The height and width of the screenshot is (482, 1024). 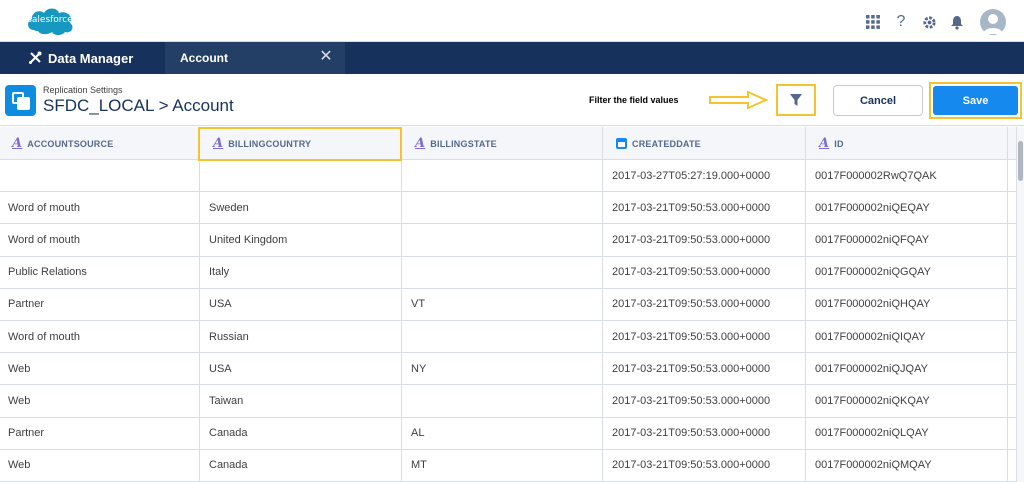 I want to click on column-label: BILLINGSTATE, so click(x=463, y=143).